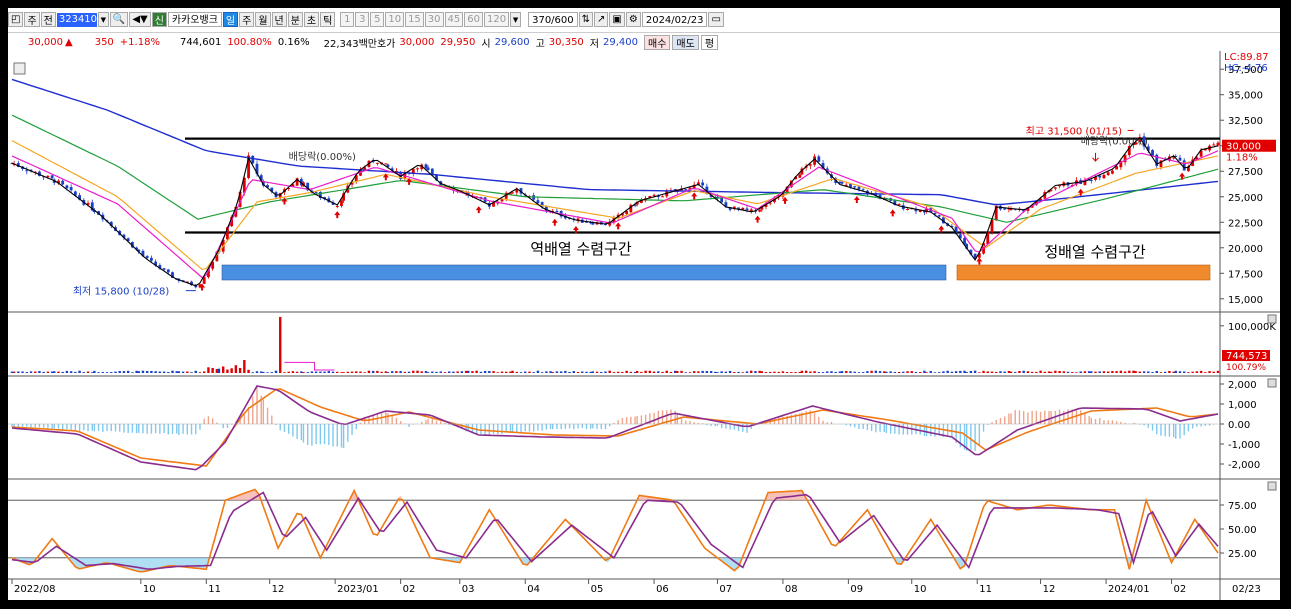 Image resolution: width=1291 pixels, height=609 pixels. Describe the element at coordinates (454, 19) in the screenshot. I see `interval-option-45: 45` at that location.